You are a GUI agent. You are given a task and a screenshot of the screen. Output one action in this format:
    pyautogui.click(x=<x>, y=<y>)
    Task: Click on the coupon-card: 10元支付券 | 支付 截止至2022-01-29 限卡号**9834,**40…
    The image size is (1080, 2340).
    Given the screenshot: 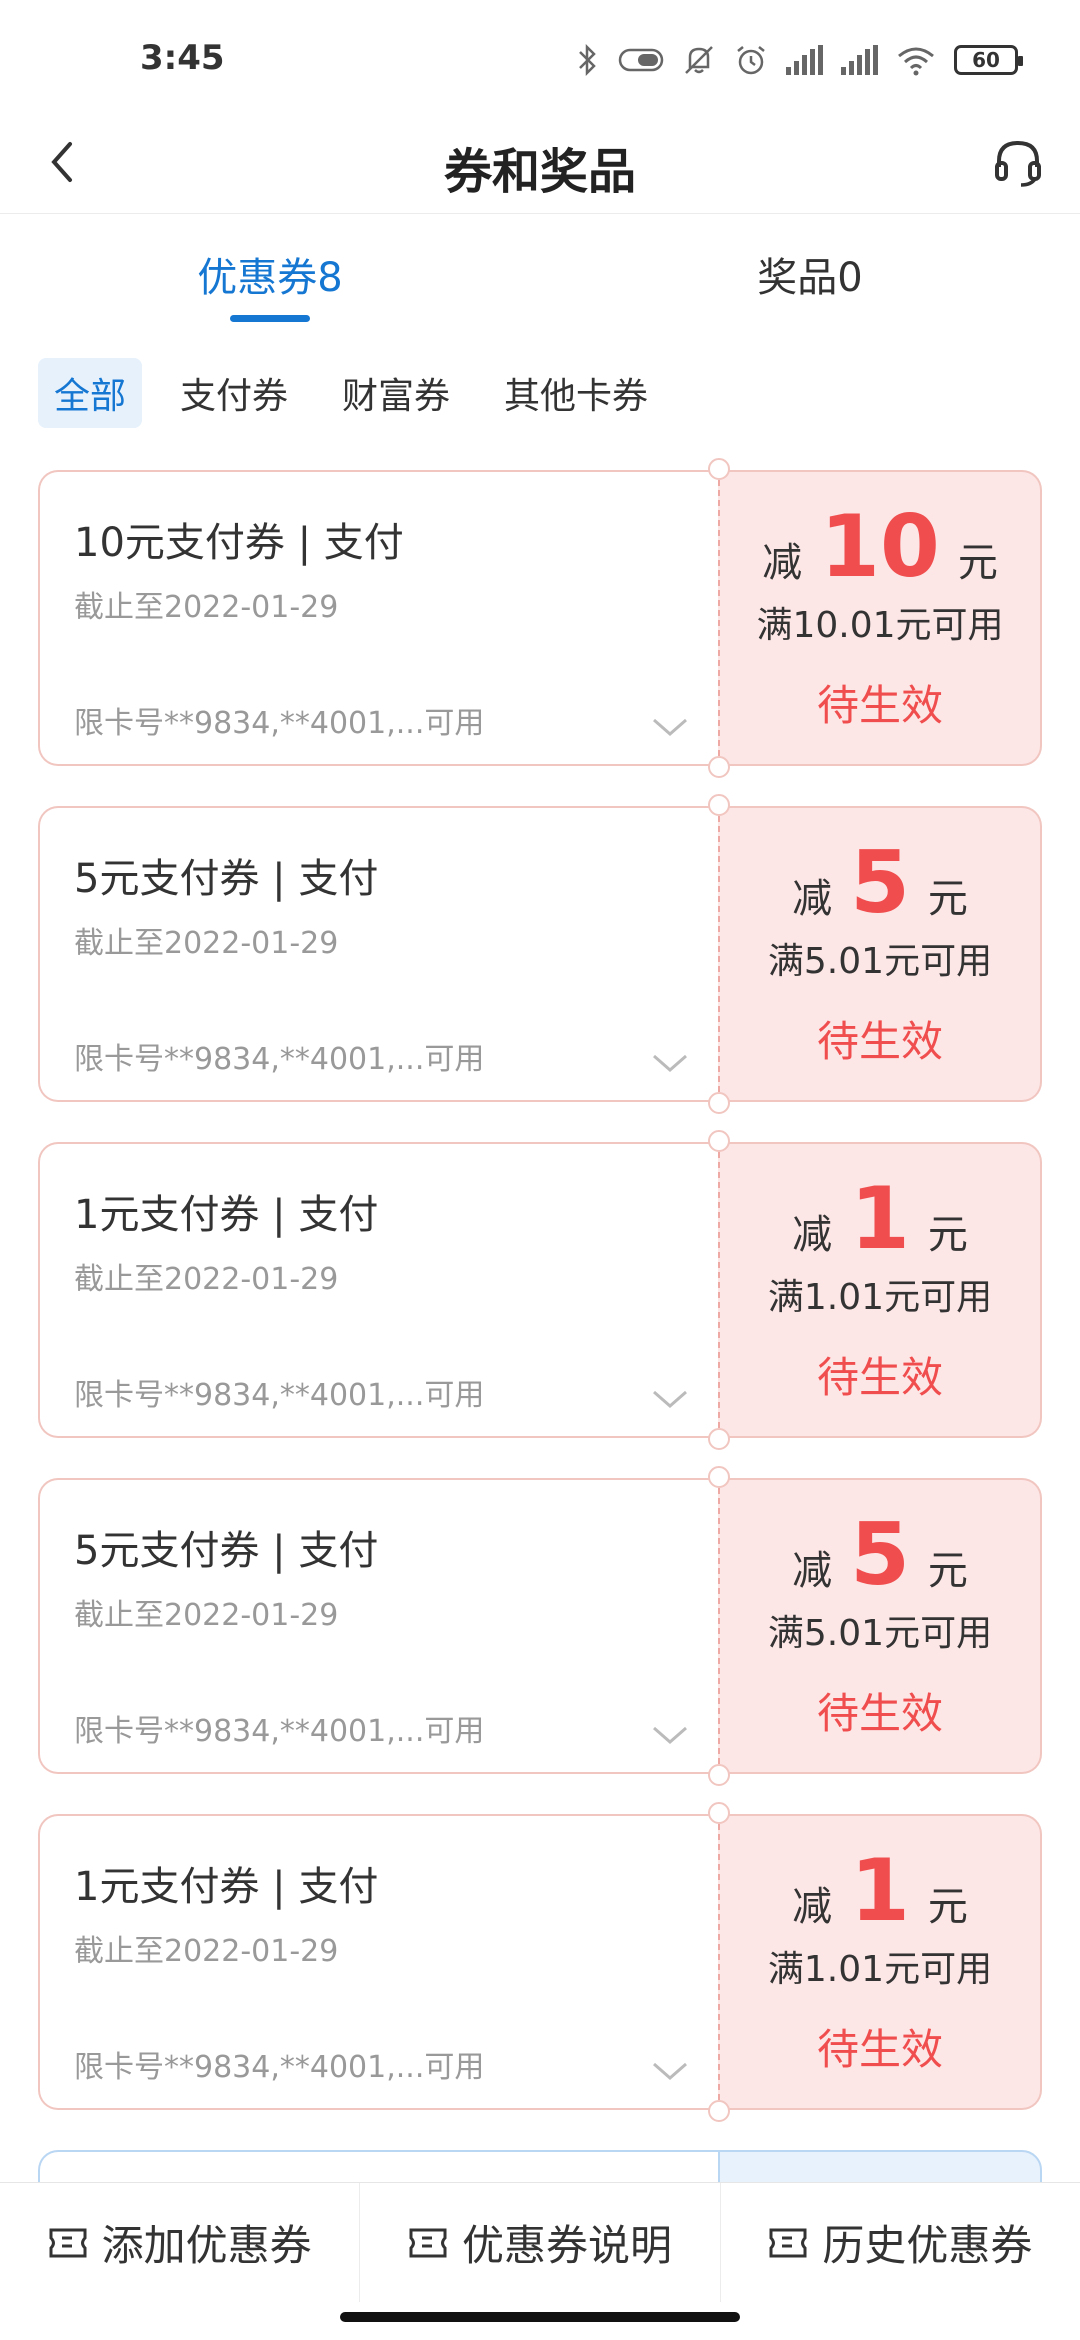 What is the action you would take?
    pyautogui.click(x=540, y=618)
    